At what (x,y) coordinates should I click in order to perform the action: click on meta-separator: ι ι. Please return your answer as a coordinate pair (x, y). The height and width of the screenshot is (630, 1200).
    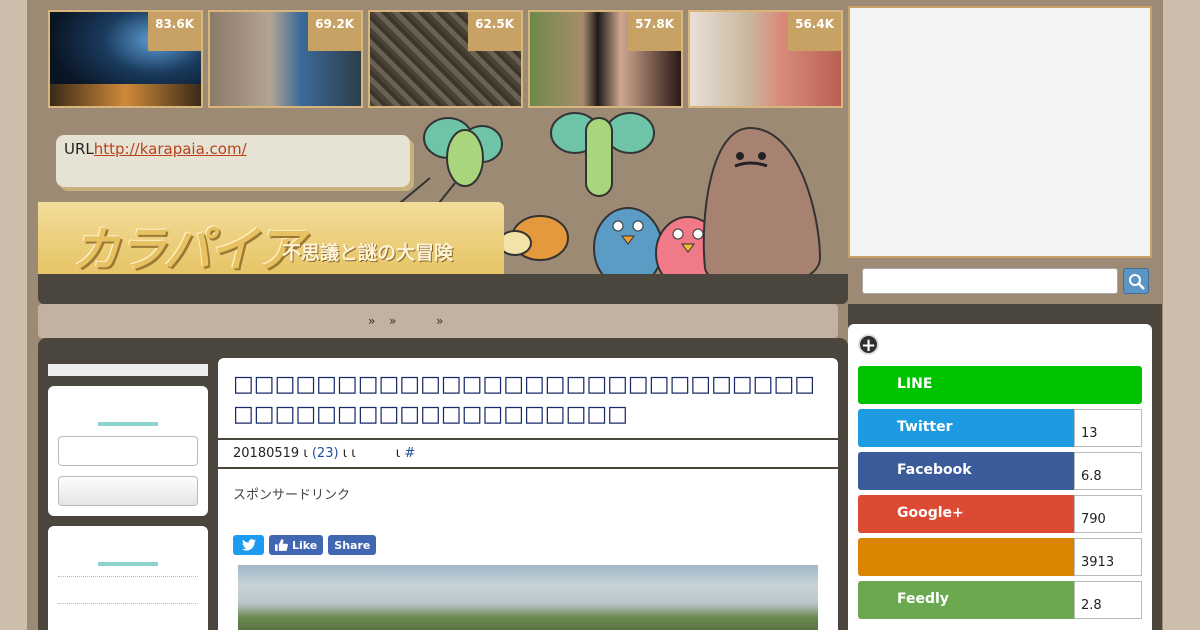
    Looking at the image, I should click on (349, 453).